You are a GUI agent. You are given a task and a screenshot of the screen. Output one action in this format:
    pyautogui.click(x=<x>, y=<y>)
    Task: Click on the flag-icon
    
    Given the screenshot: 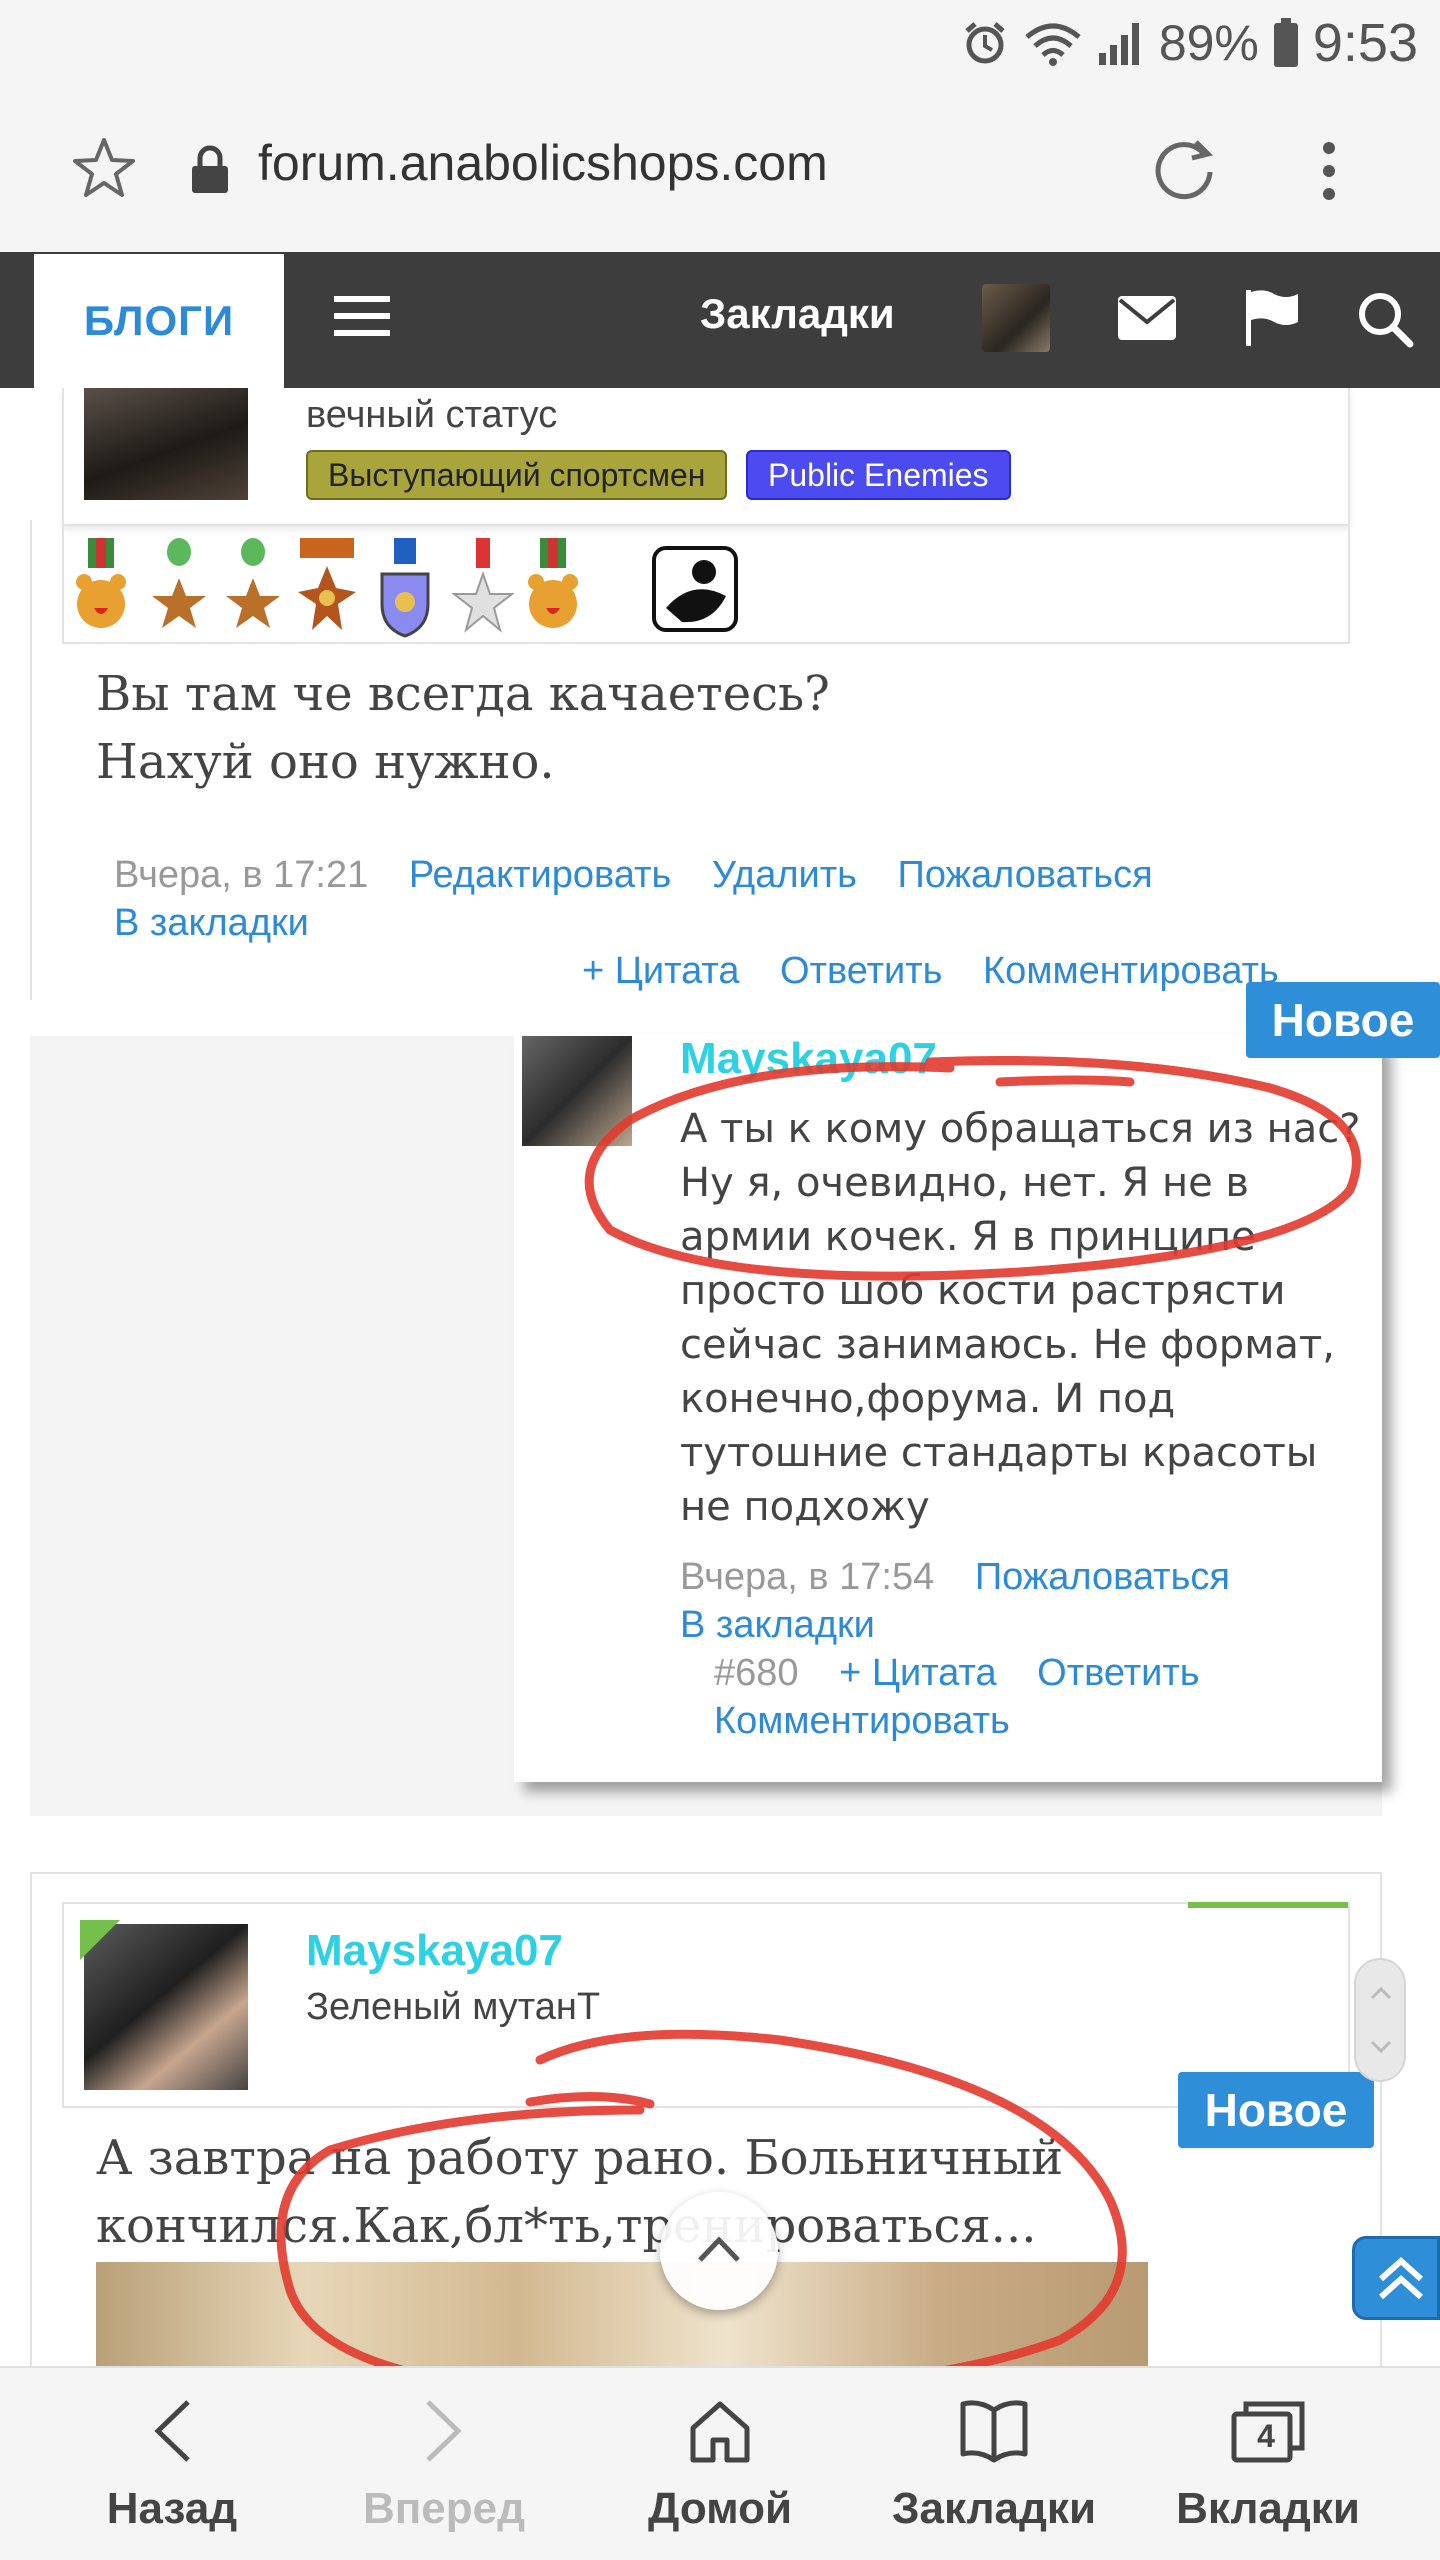 What is the action you would take?
    pyautogui.click(x=1272, y=317)
    